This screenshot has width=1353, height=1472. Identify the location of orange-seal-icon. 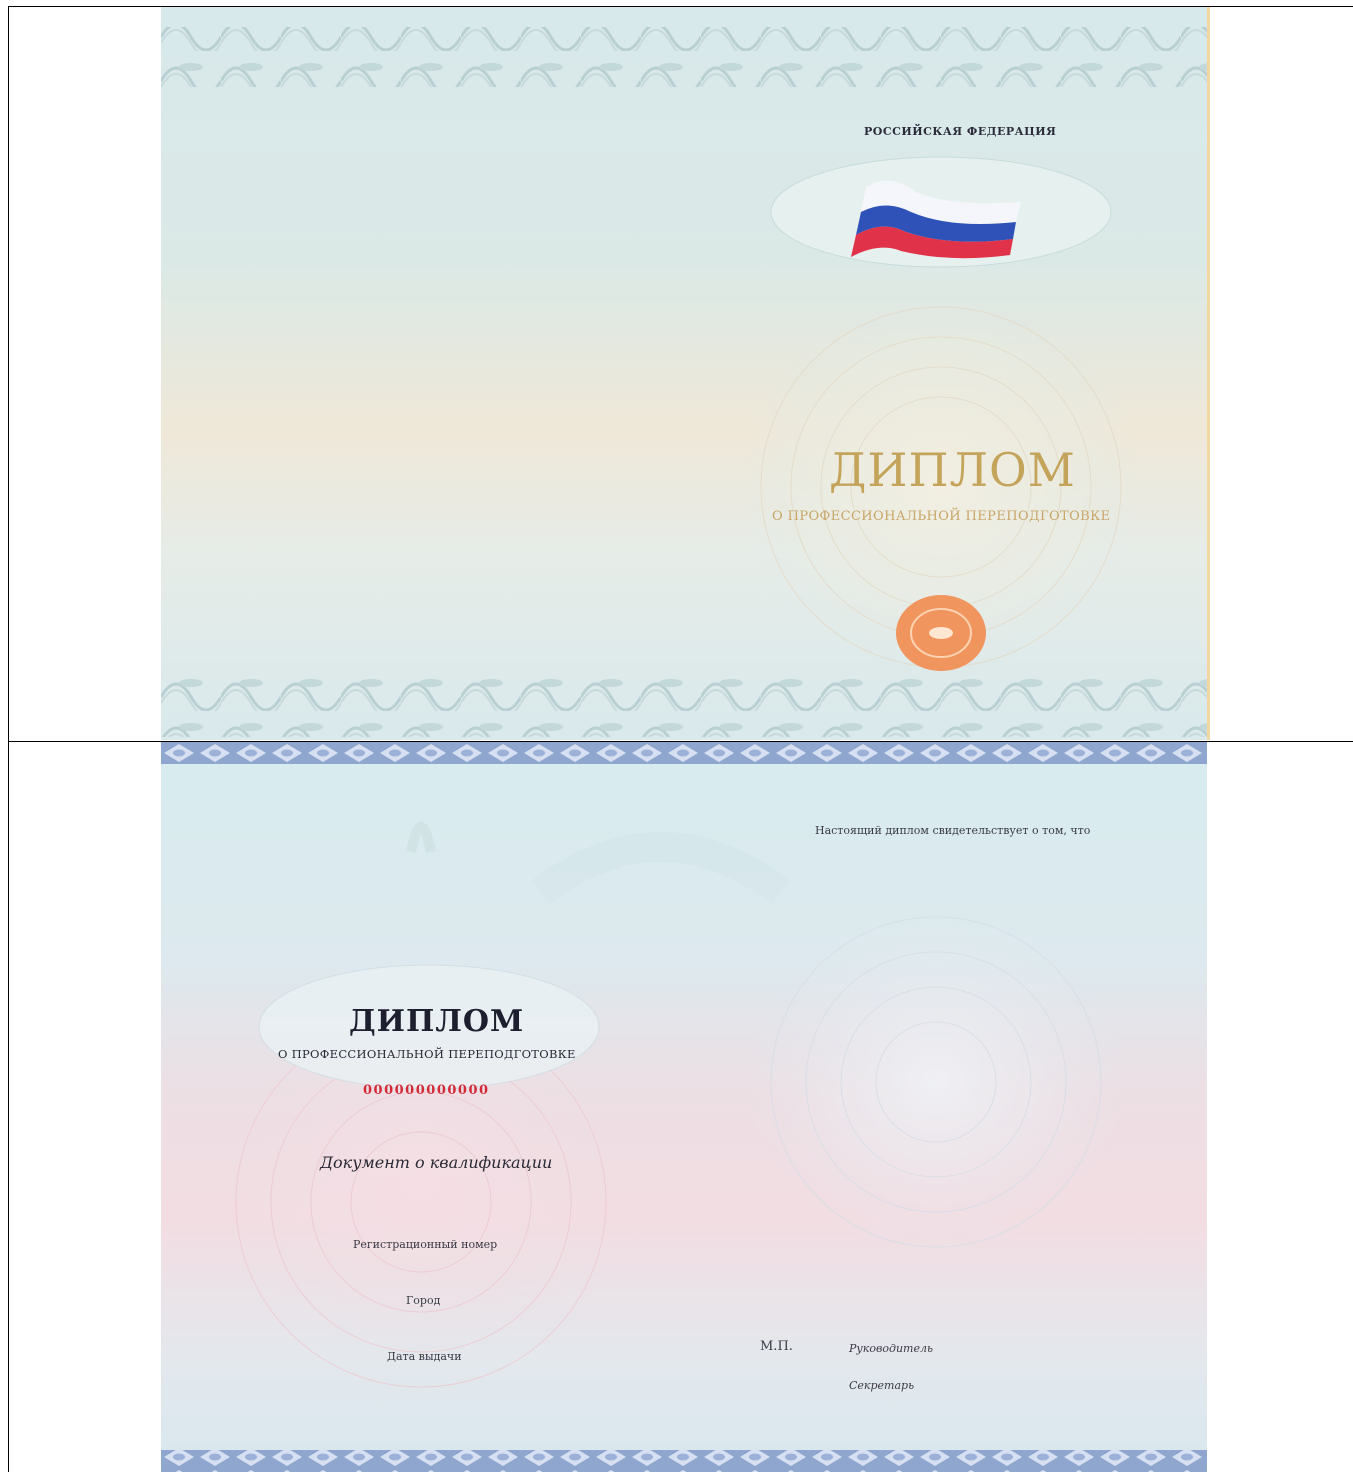
(941, 633).